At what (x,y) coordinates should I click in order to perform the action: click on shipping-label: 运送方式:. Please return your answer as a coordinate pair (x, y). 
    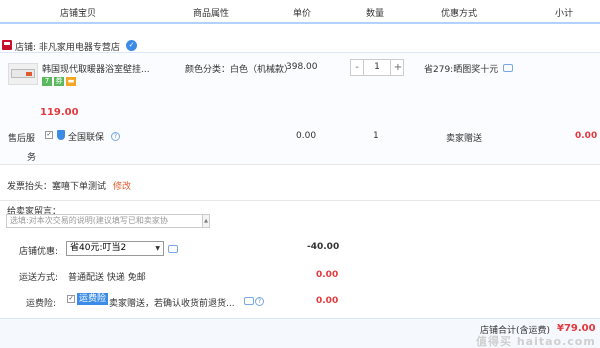
    Looking at the image, I should click on (39, 278).